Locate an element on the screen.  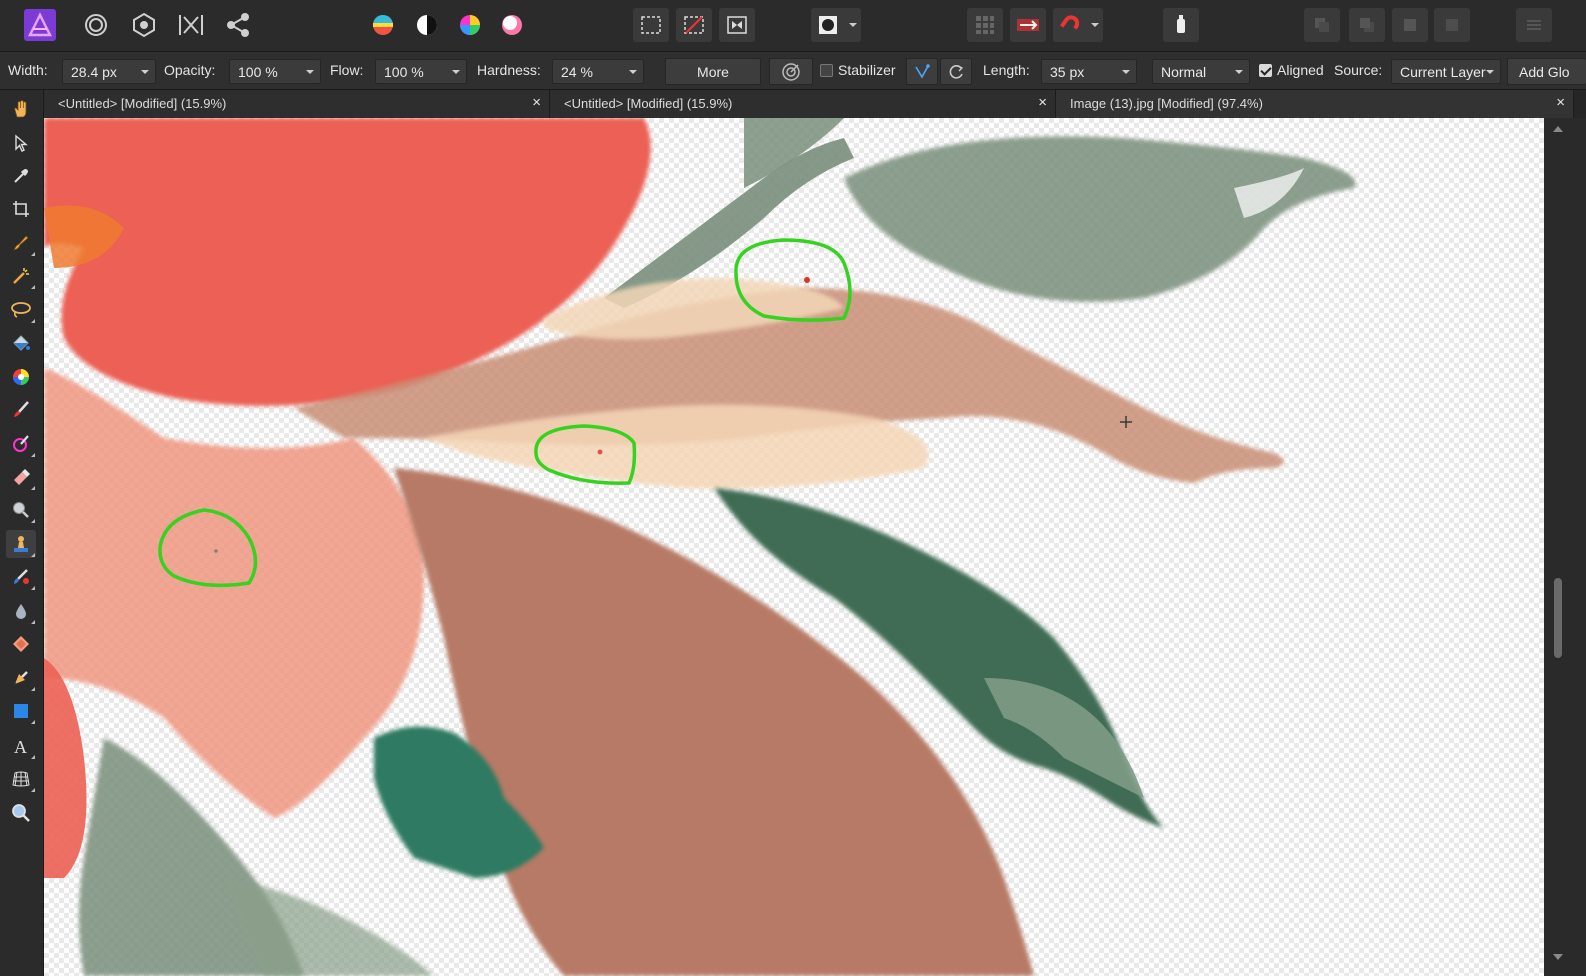
opacity-field: 100 % is located at coordinates (275, 71).